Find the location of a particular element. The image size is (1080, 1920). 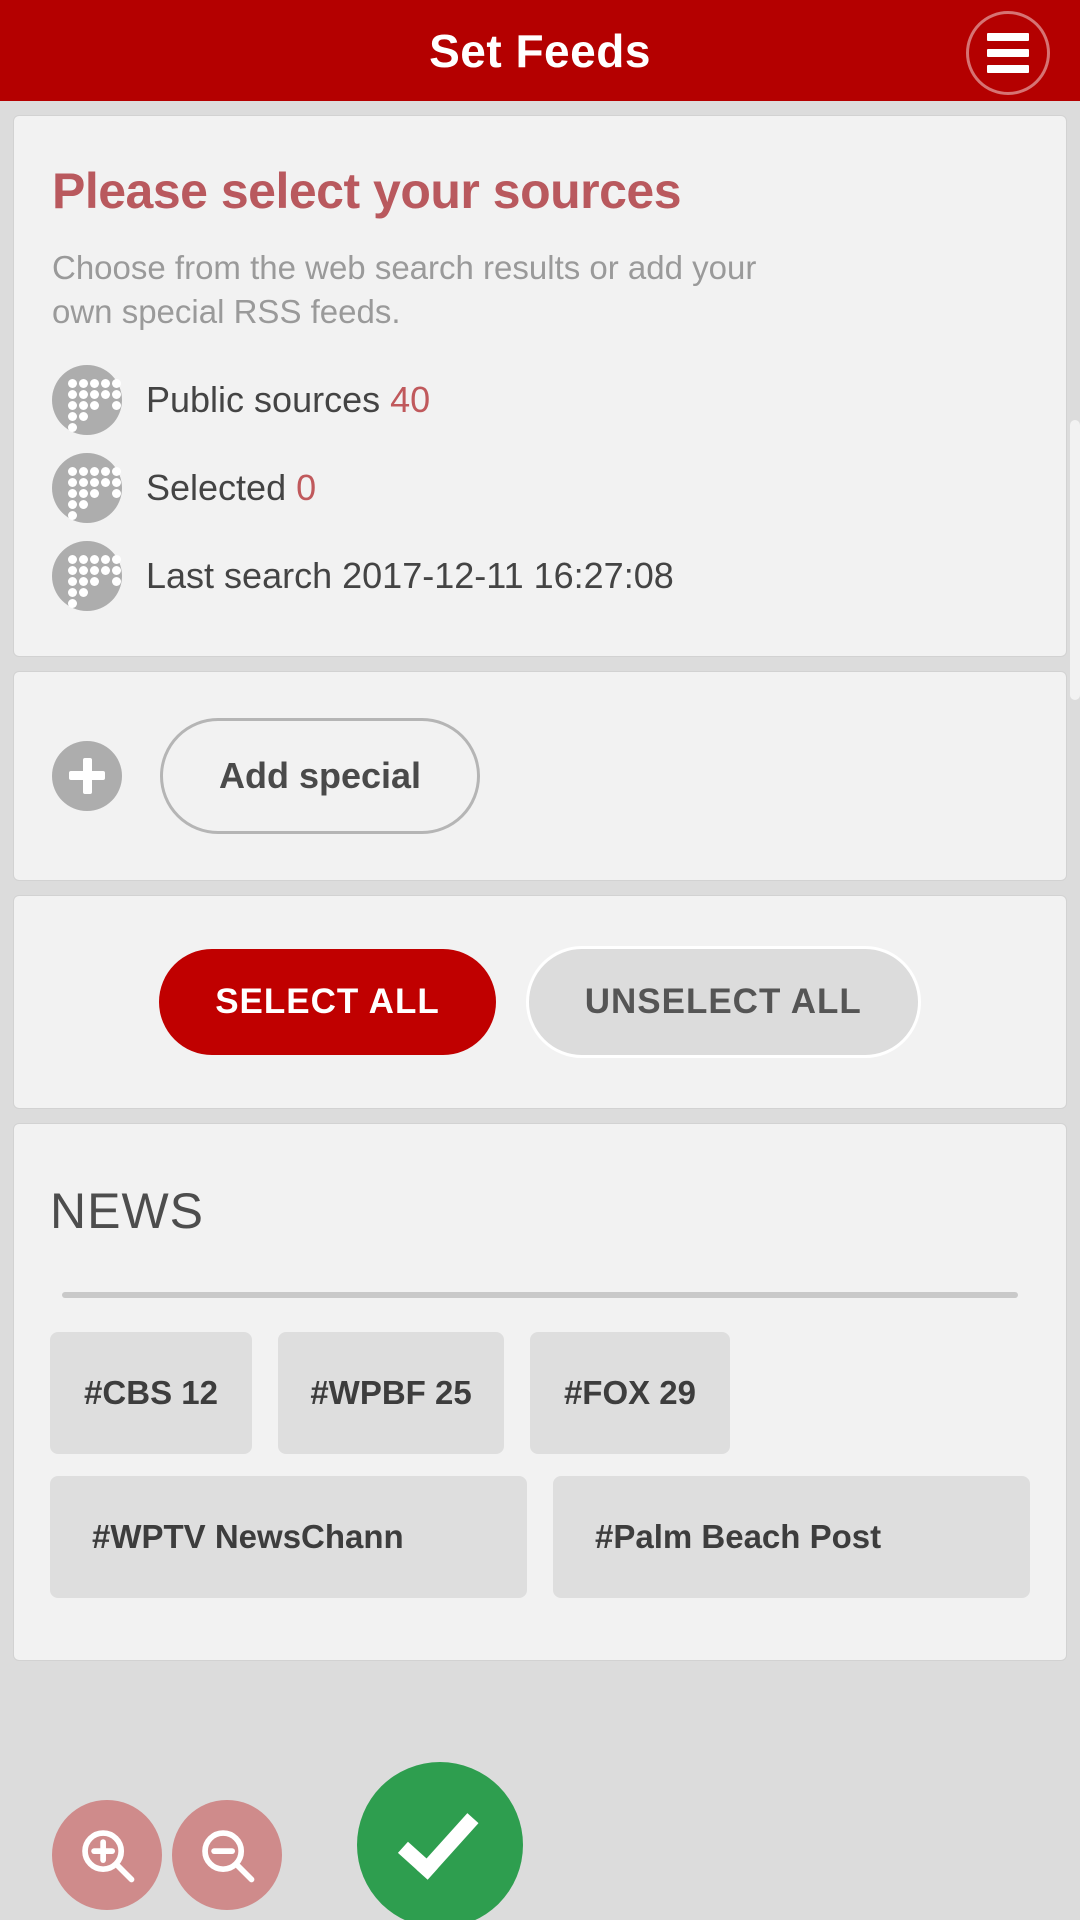

info-row-label: Public sources 40 is located at coordinates (288, 400).